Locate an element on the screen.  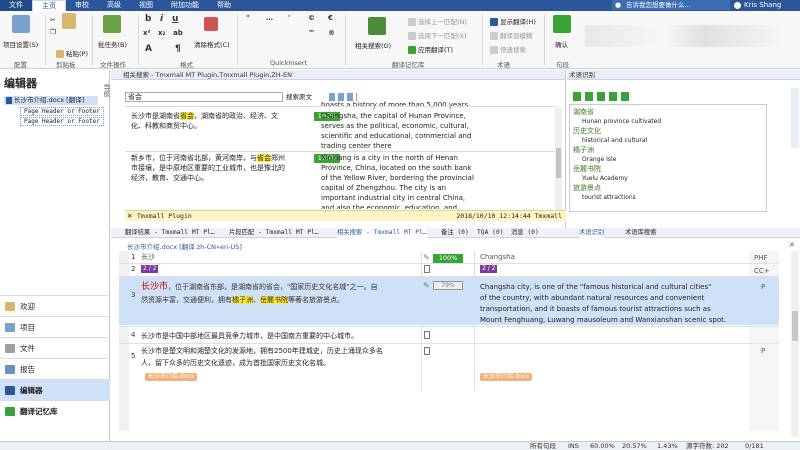
tab-termbase-search: 术语库搜索 is located at coordinates (640, 233).